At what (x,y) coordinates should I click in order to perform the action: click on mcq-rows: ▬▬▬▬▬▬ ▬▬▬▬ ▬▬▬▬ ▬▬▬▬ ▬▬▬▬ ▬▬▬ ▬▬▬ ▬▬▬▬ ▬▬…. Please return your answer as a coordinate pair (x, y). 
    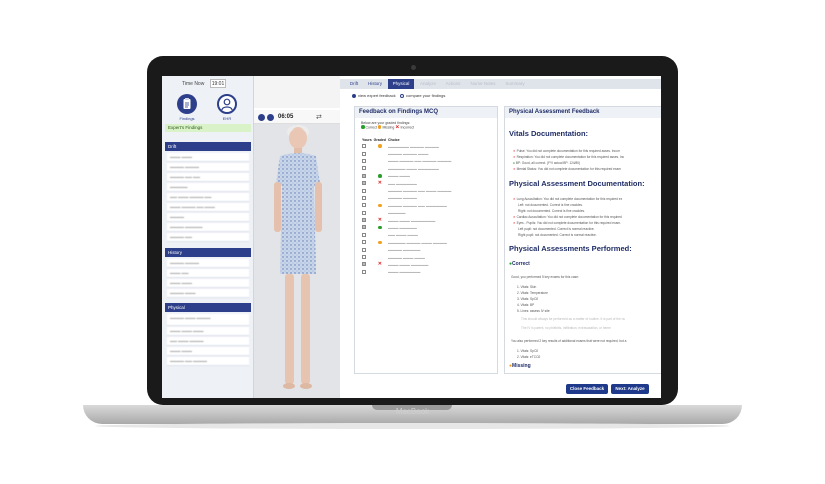
    Looking at the image, I should click on (406, 209).